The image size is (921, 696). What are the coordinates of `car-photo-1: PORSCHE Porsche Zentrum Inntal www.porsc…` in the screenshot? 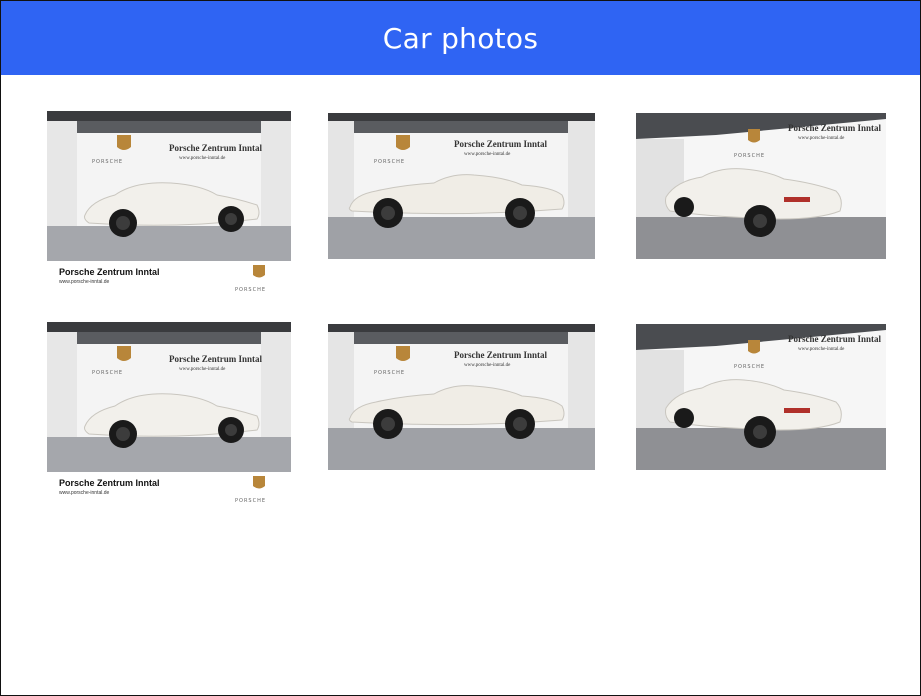 It's located at (169, 204).